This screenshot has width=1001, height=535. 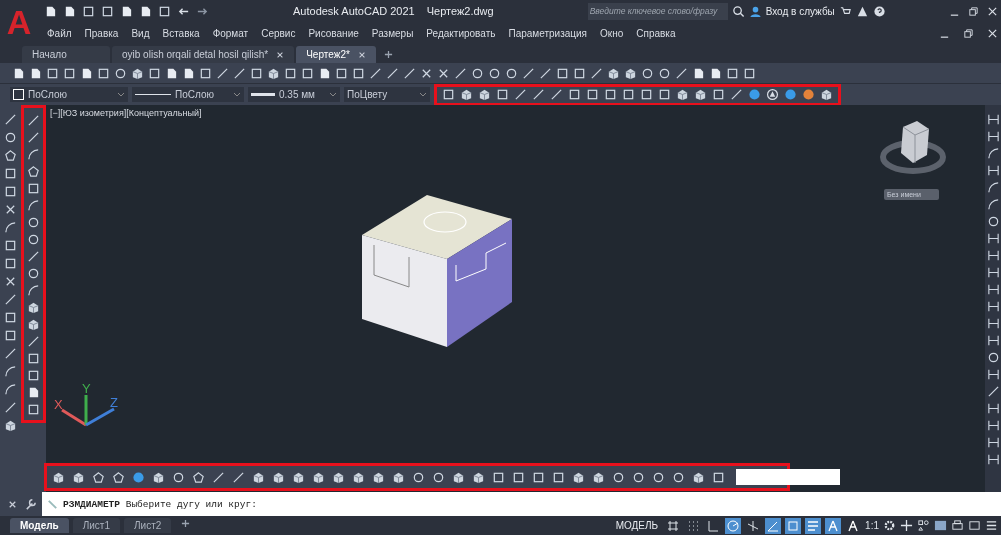 What do you see at coordinates (773, 525) in the screenshot?
I see `angle-toggle` at bounding box center [773, 525].